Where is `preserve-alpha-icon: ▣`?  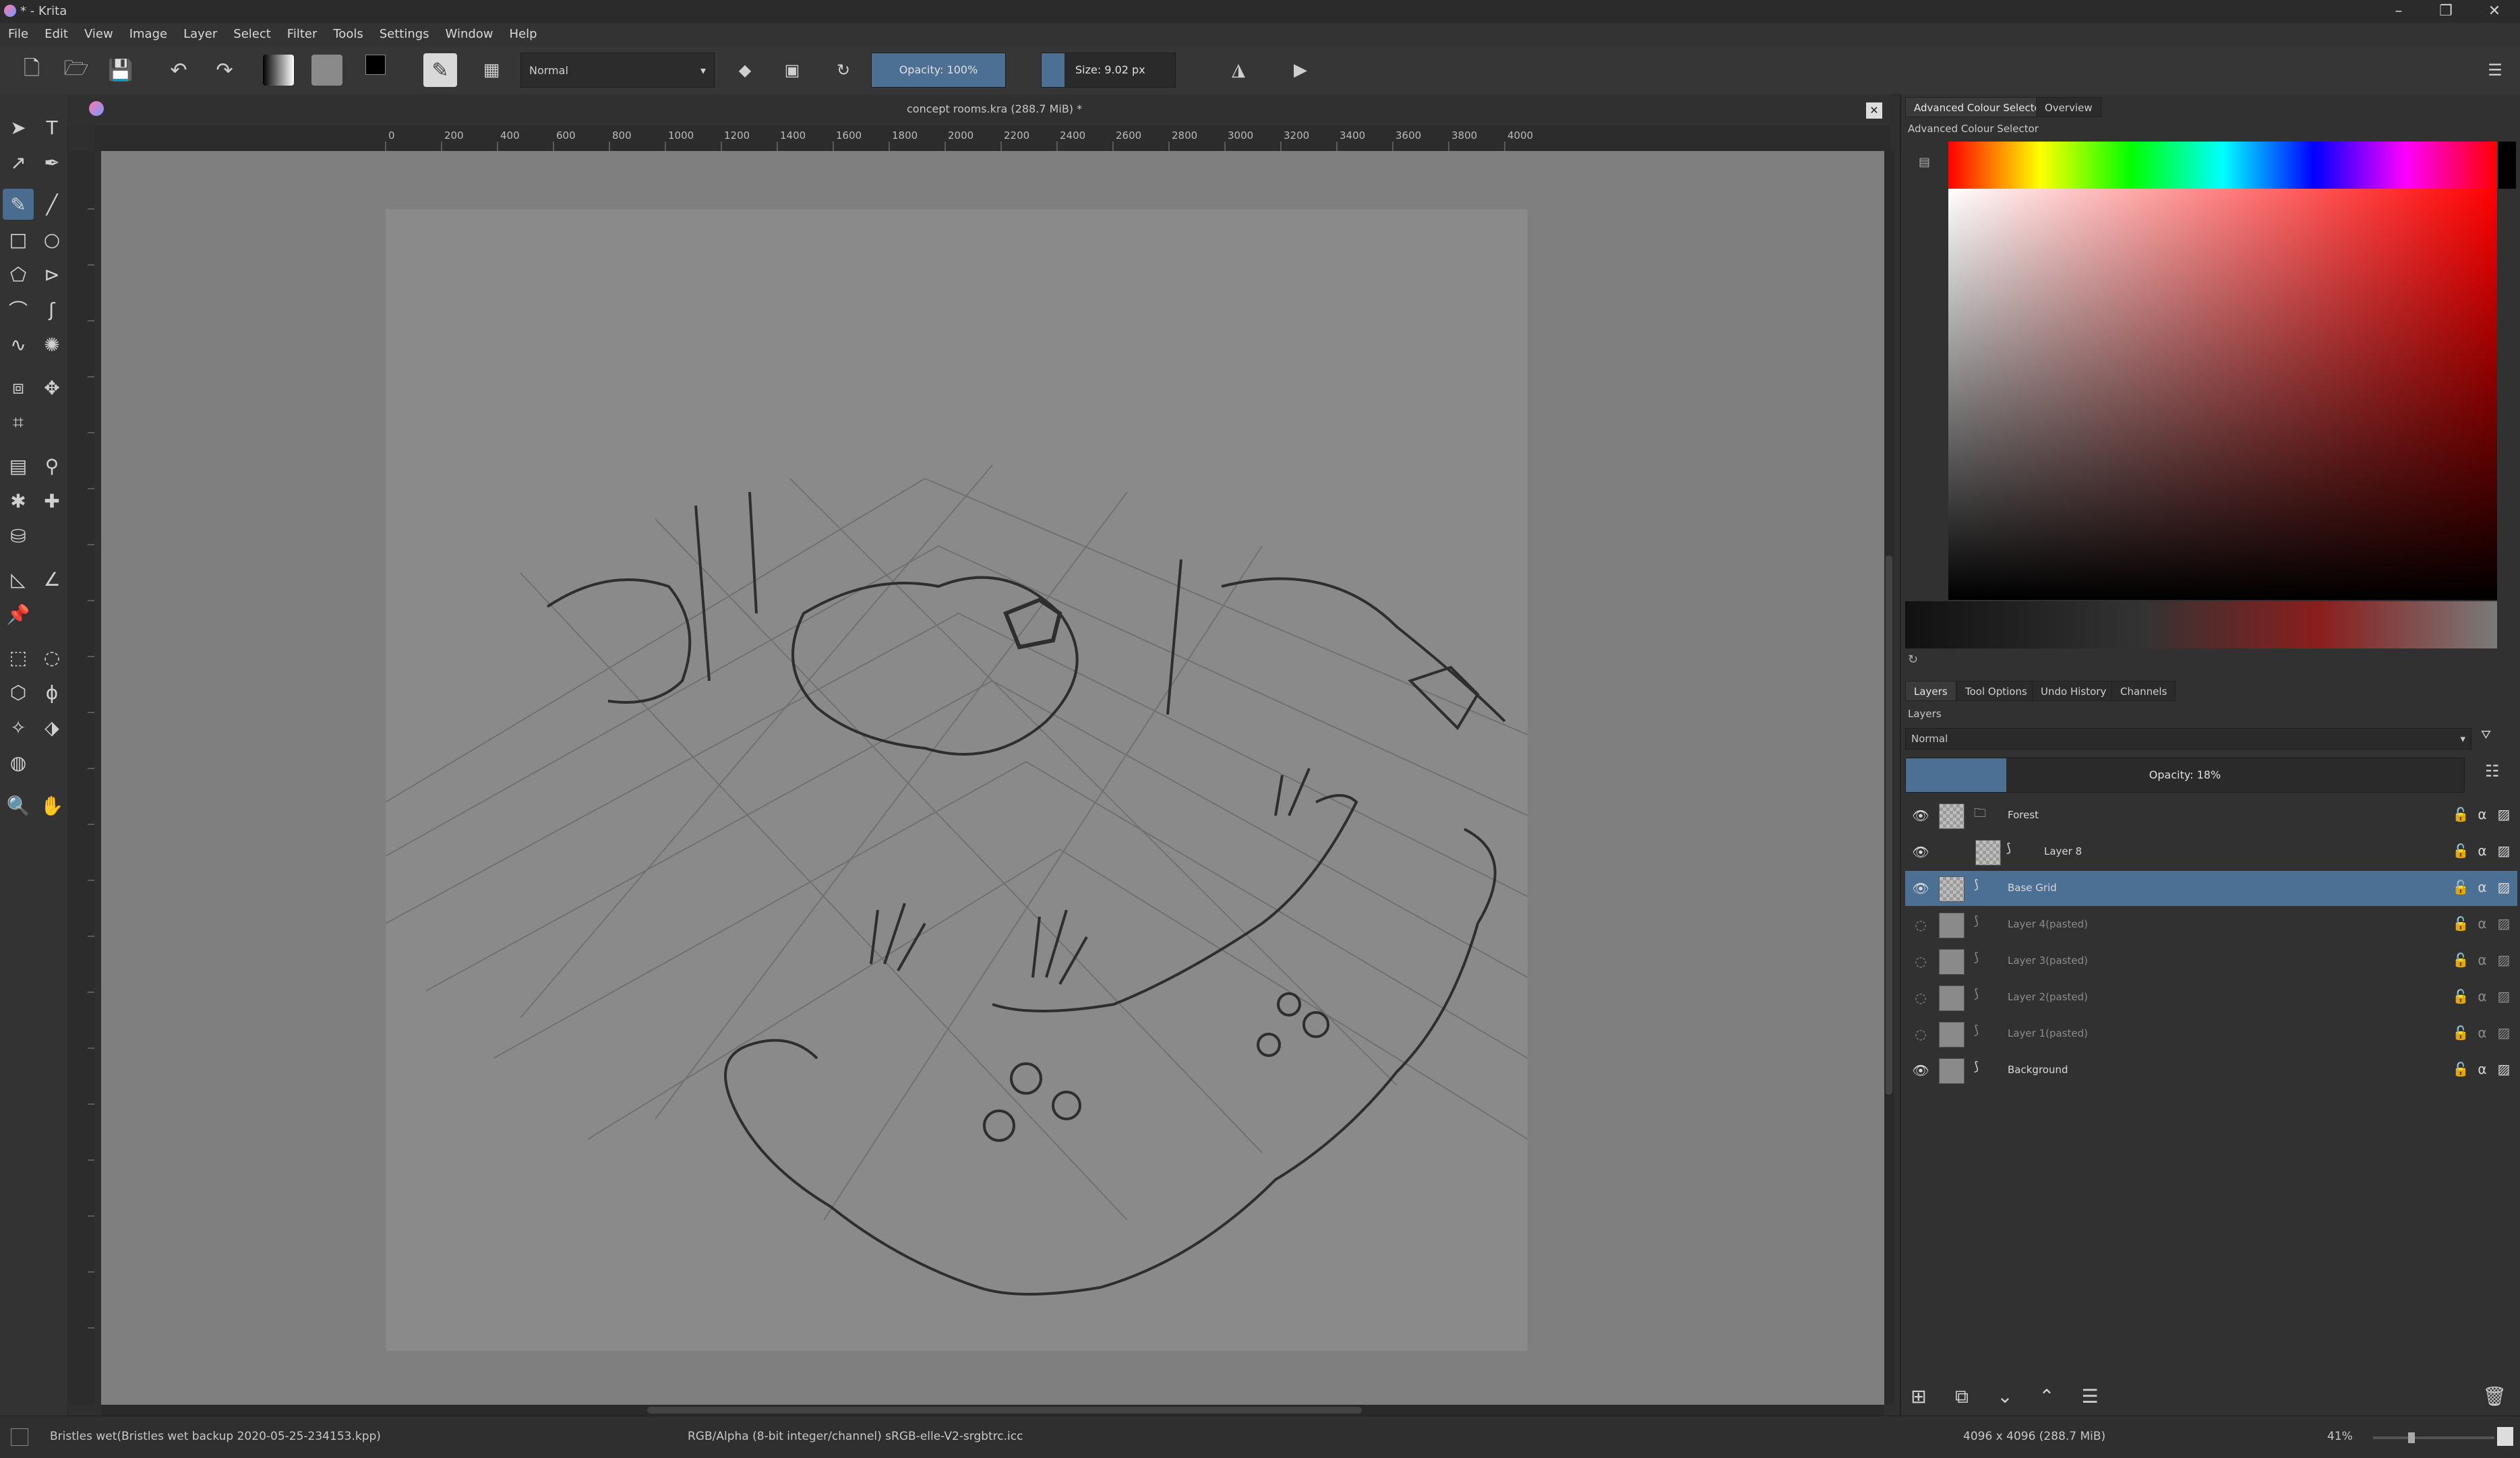
preserve-alpha-icon: ▣ is located at coordinates (792, 70).